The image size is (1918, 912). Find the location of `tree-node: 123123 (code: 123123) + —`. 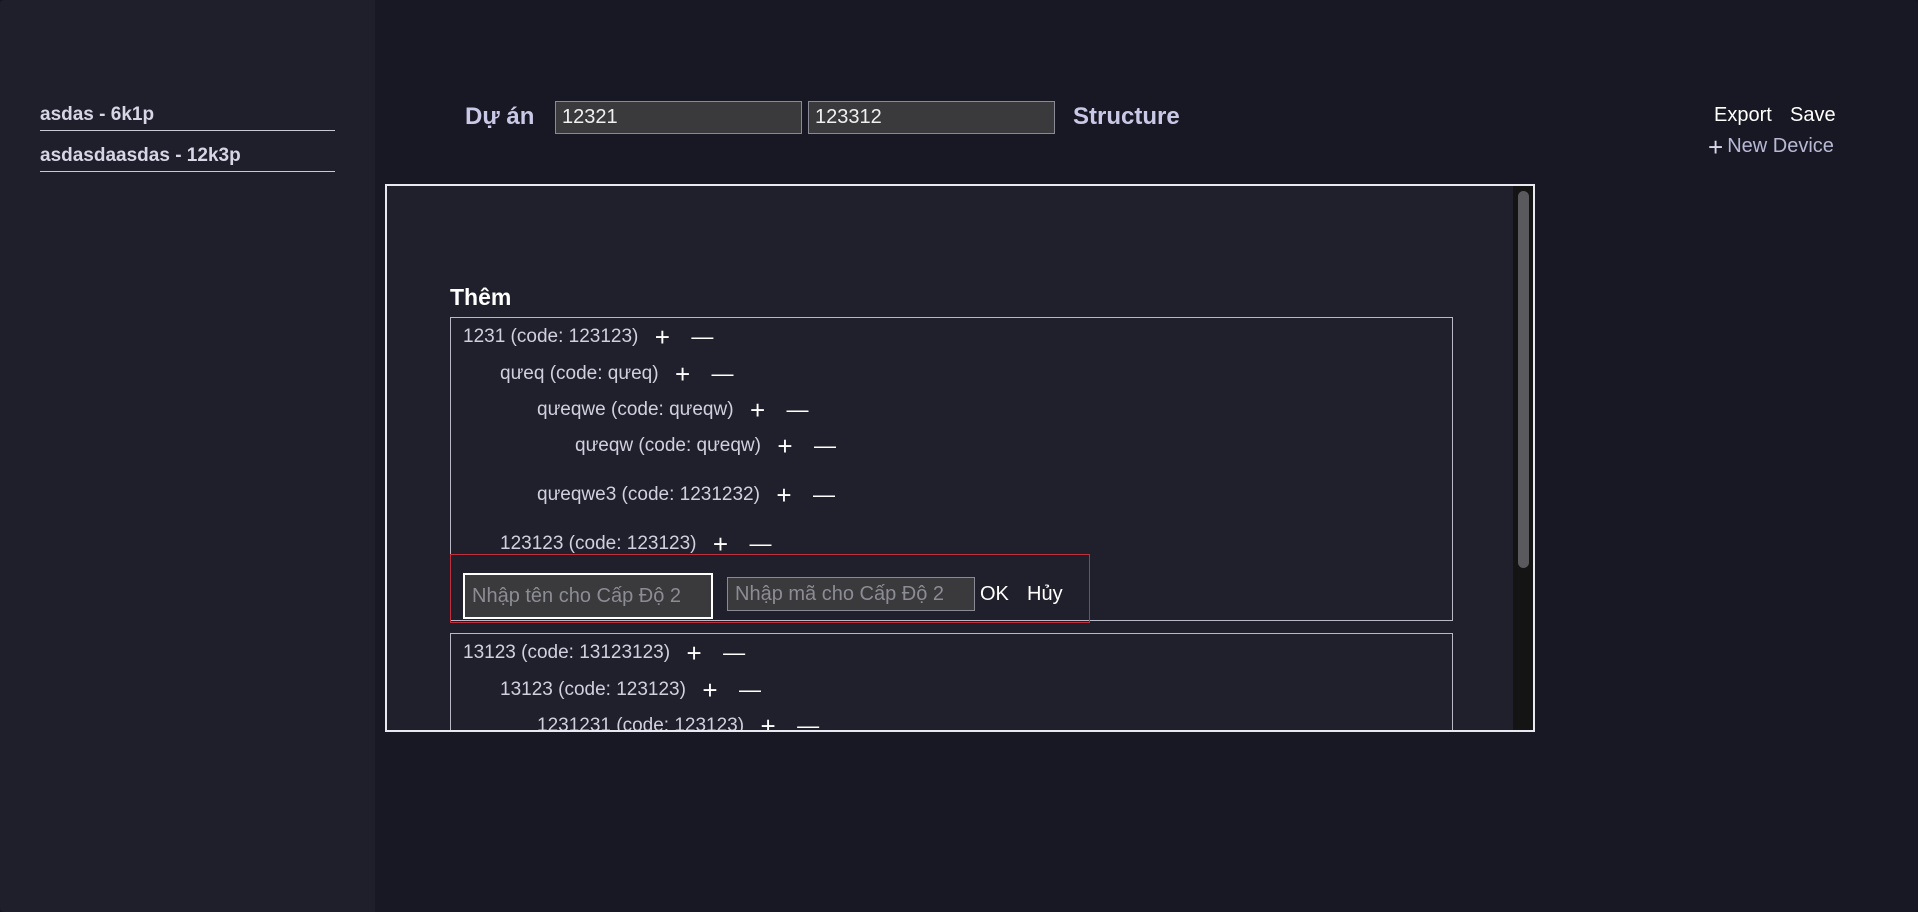

tree-node: 123123 (code: 123123) + — is located at coordinates (643, 544).